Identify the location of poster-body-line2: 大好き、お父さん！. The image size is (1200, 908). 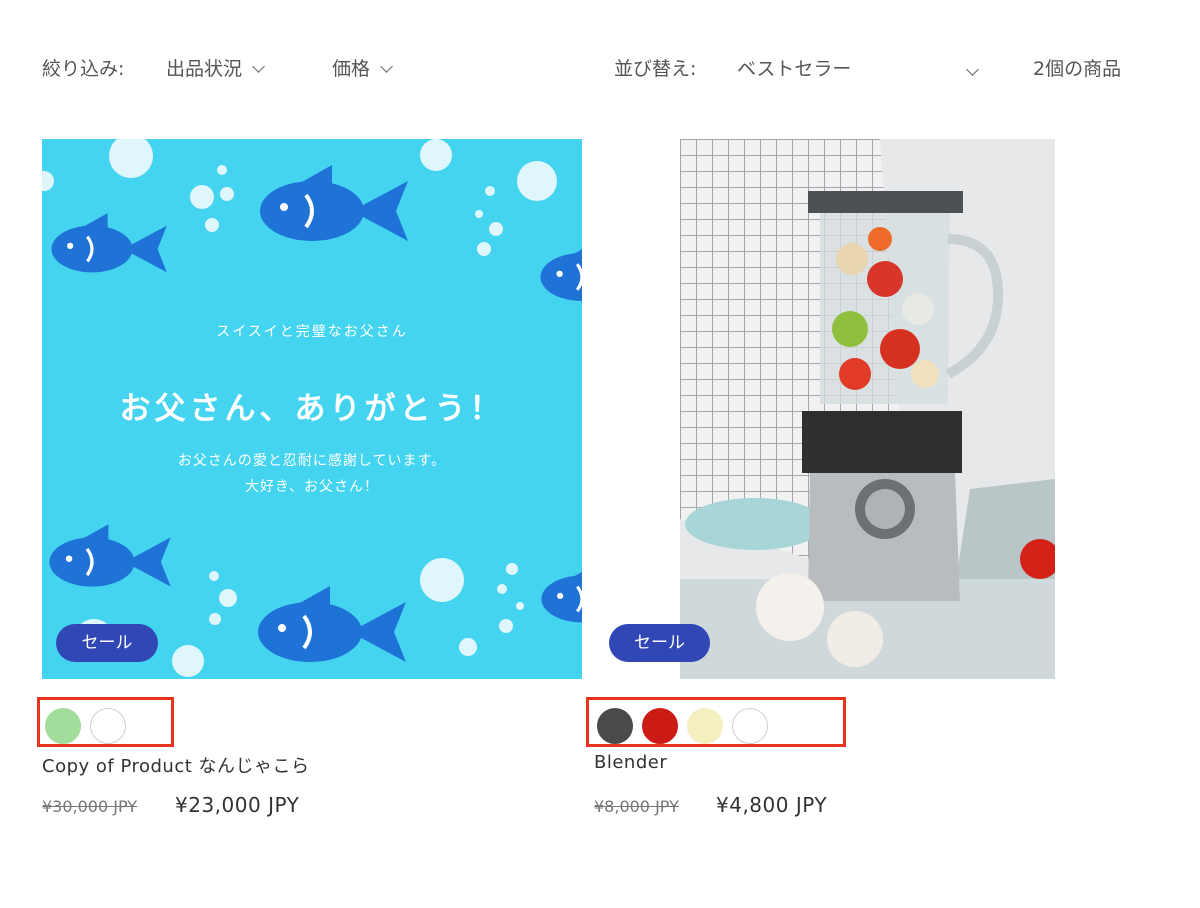
(312, 487).